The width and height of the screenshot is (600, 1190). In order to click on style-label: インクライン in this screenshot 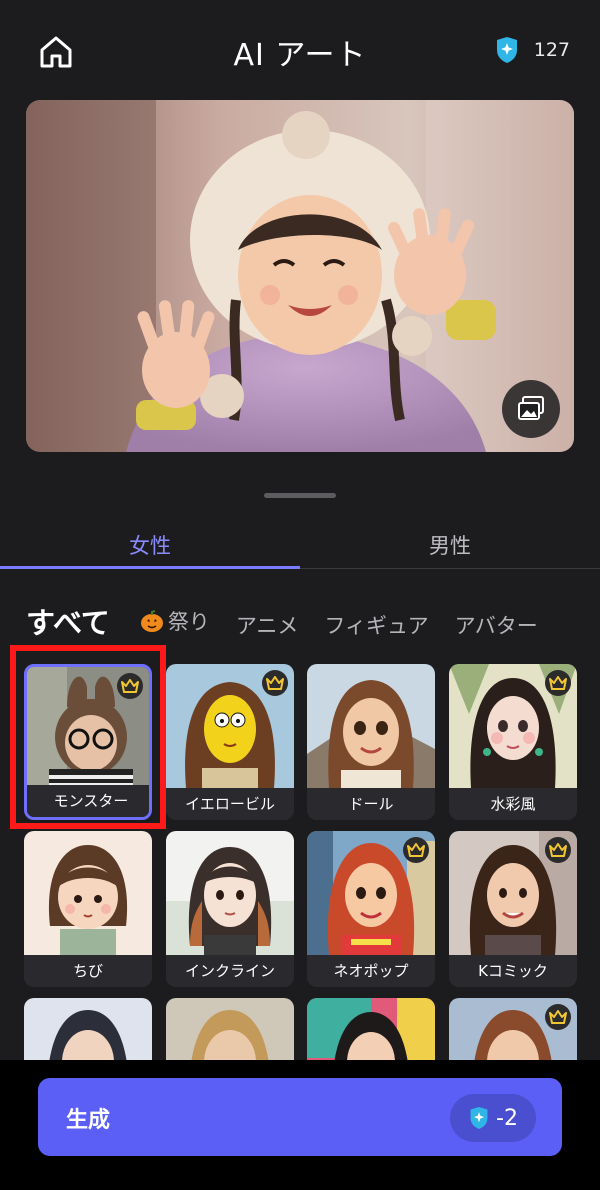, I will do `click(230, 971)`.